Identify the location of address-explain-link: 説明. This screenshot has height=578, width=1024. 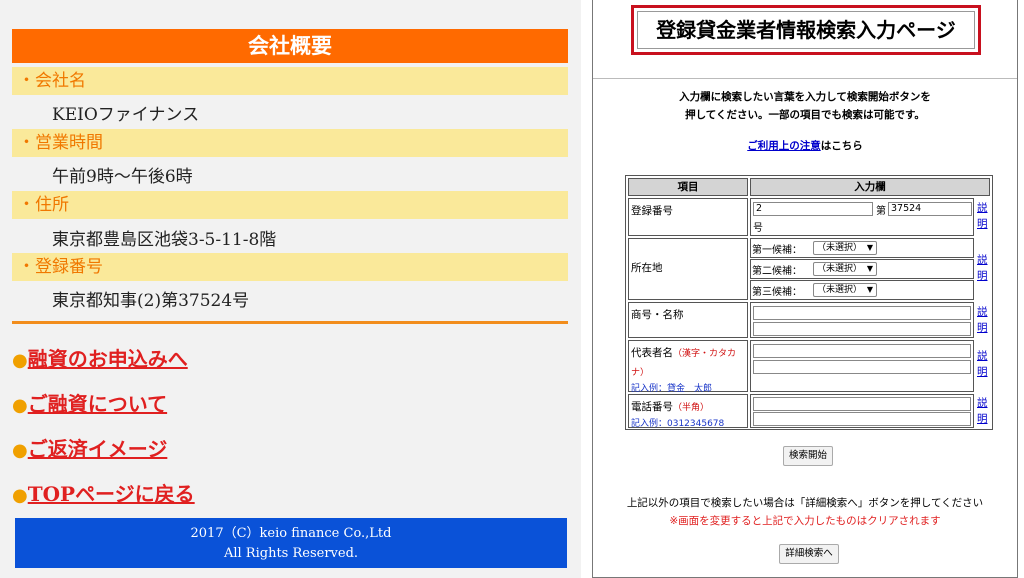
(984, 268).